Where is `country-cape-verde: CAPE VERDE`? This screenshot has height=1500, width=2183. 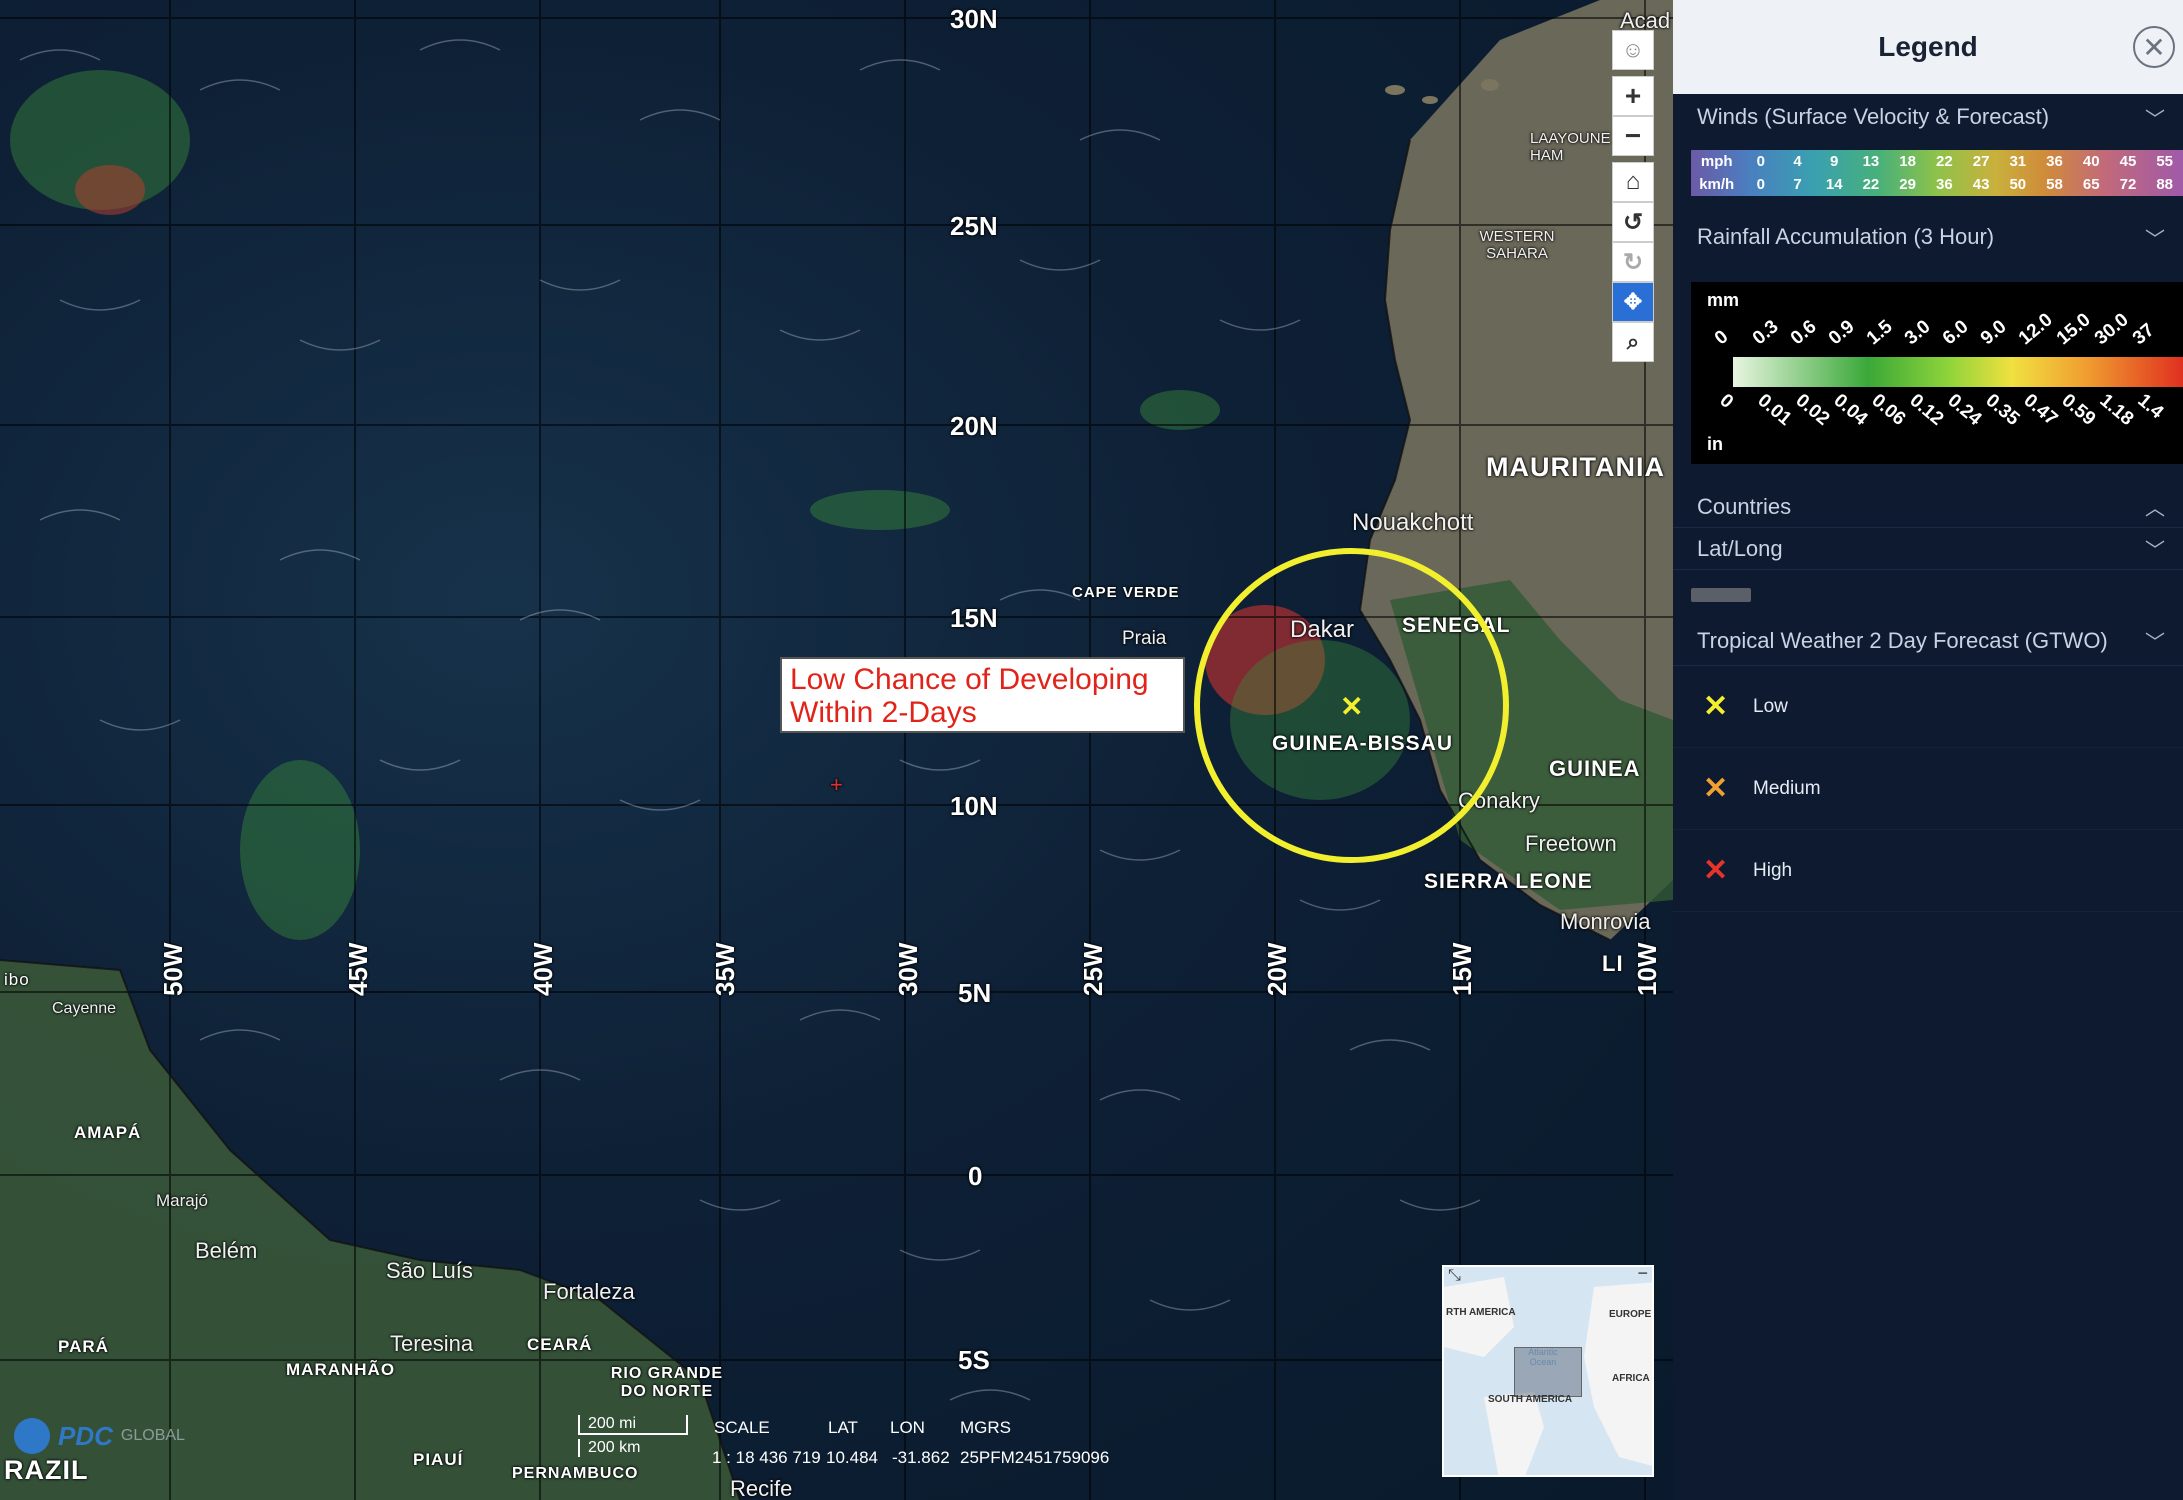
country-cape-verde: CAPE VERDE is located at coordinates (1126, 592).